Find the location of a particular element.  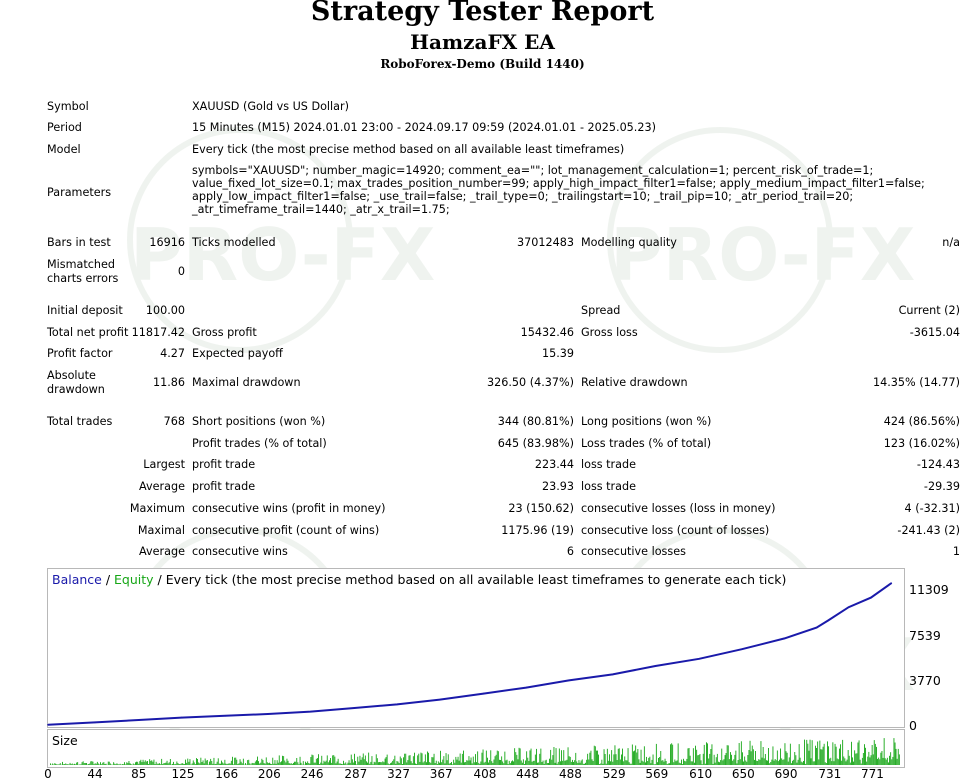

y-tick-label: 7539 is located at coordinates (925, 635).